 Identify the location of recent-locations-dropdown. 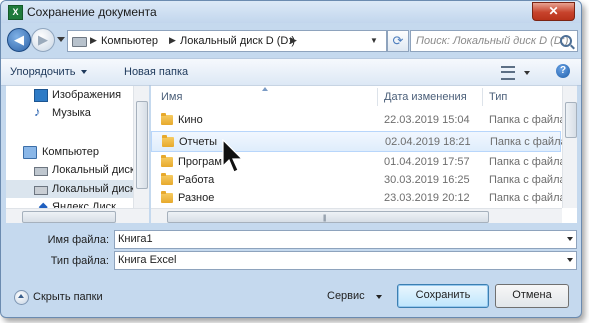
(61, 39).